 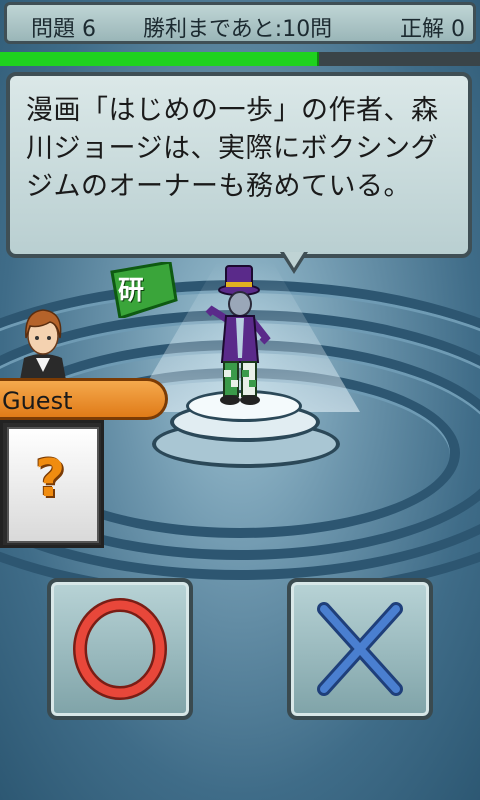 I want to click on genre-badge-label: 研, so click(x=131, y=291).